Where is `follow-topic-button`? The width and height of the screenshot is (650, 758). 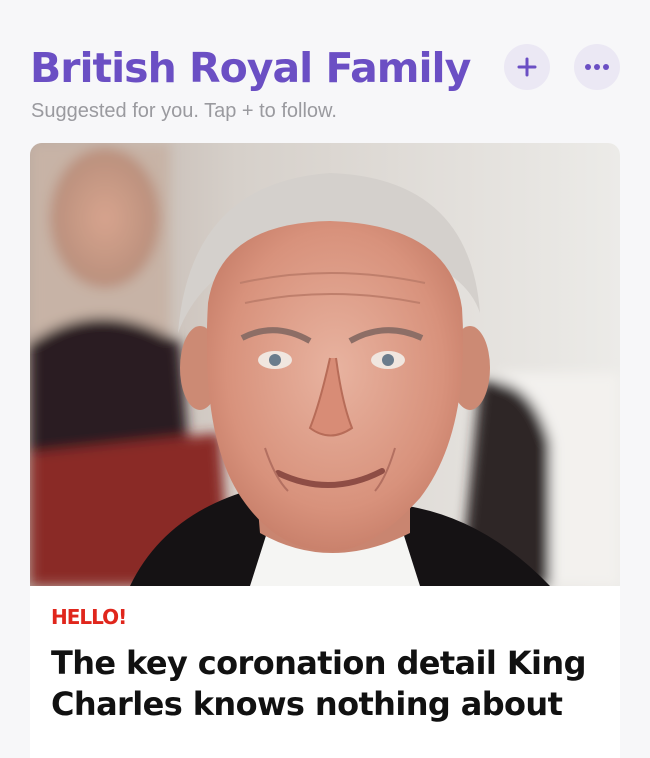 follow-topic-button is located at coordinates (527, 67).